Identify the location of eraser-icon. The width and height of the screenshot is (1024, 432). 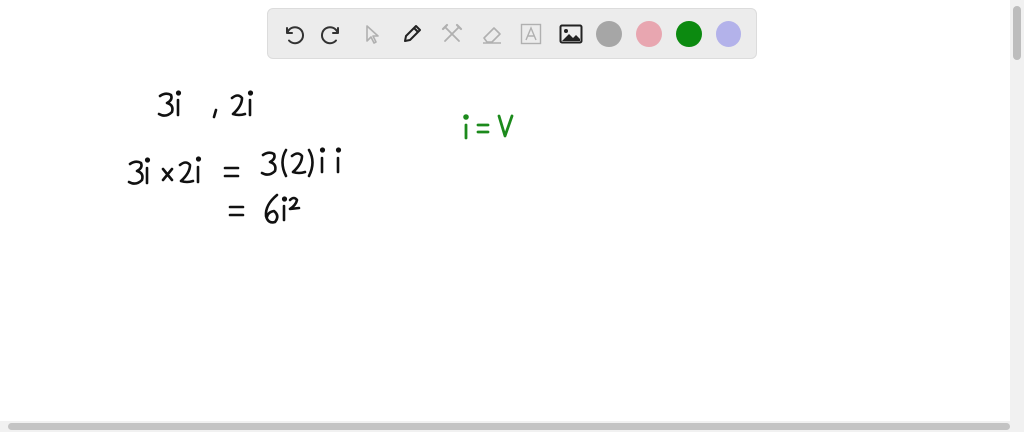
(491, 35).